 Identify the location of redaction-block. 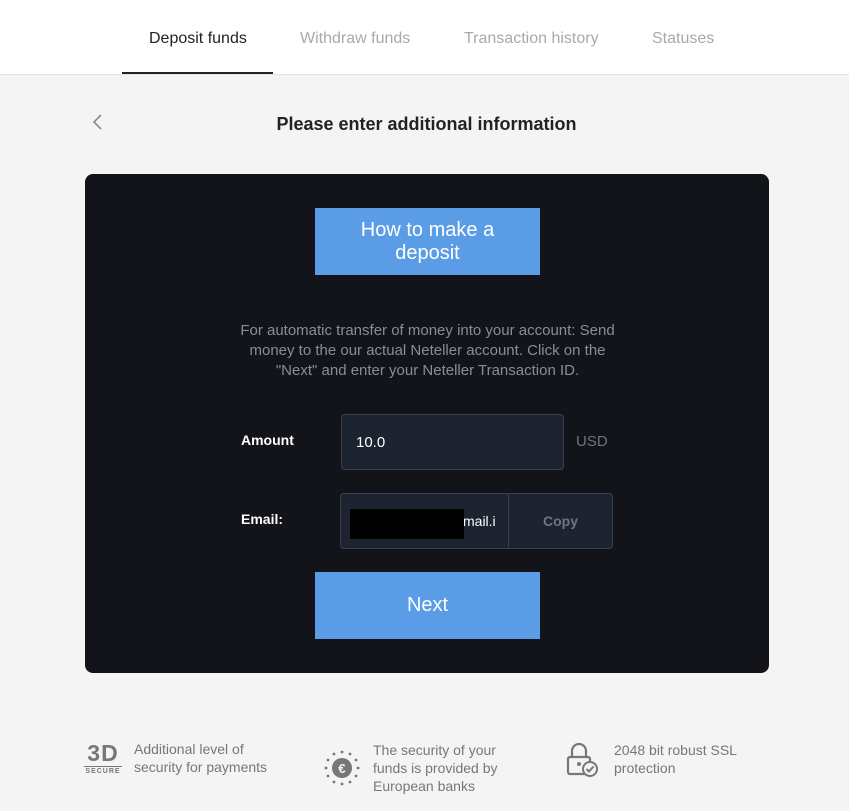
(407, 524).